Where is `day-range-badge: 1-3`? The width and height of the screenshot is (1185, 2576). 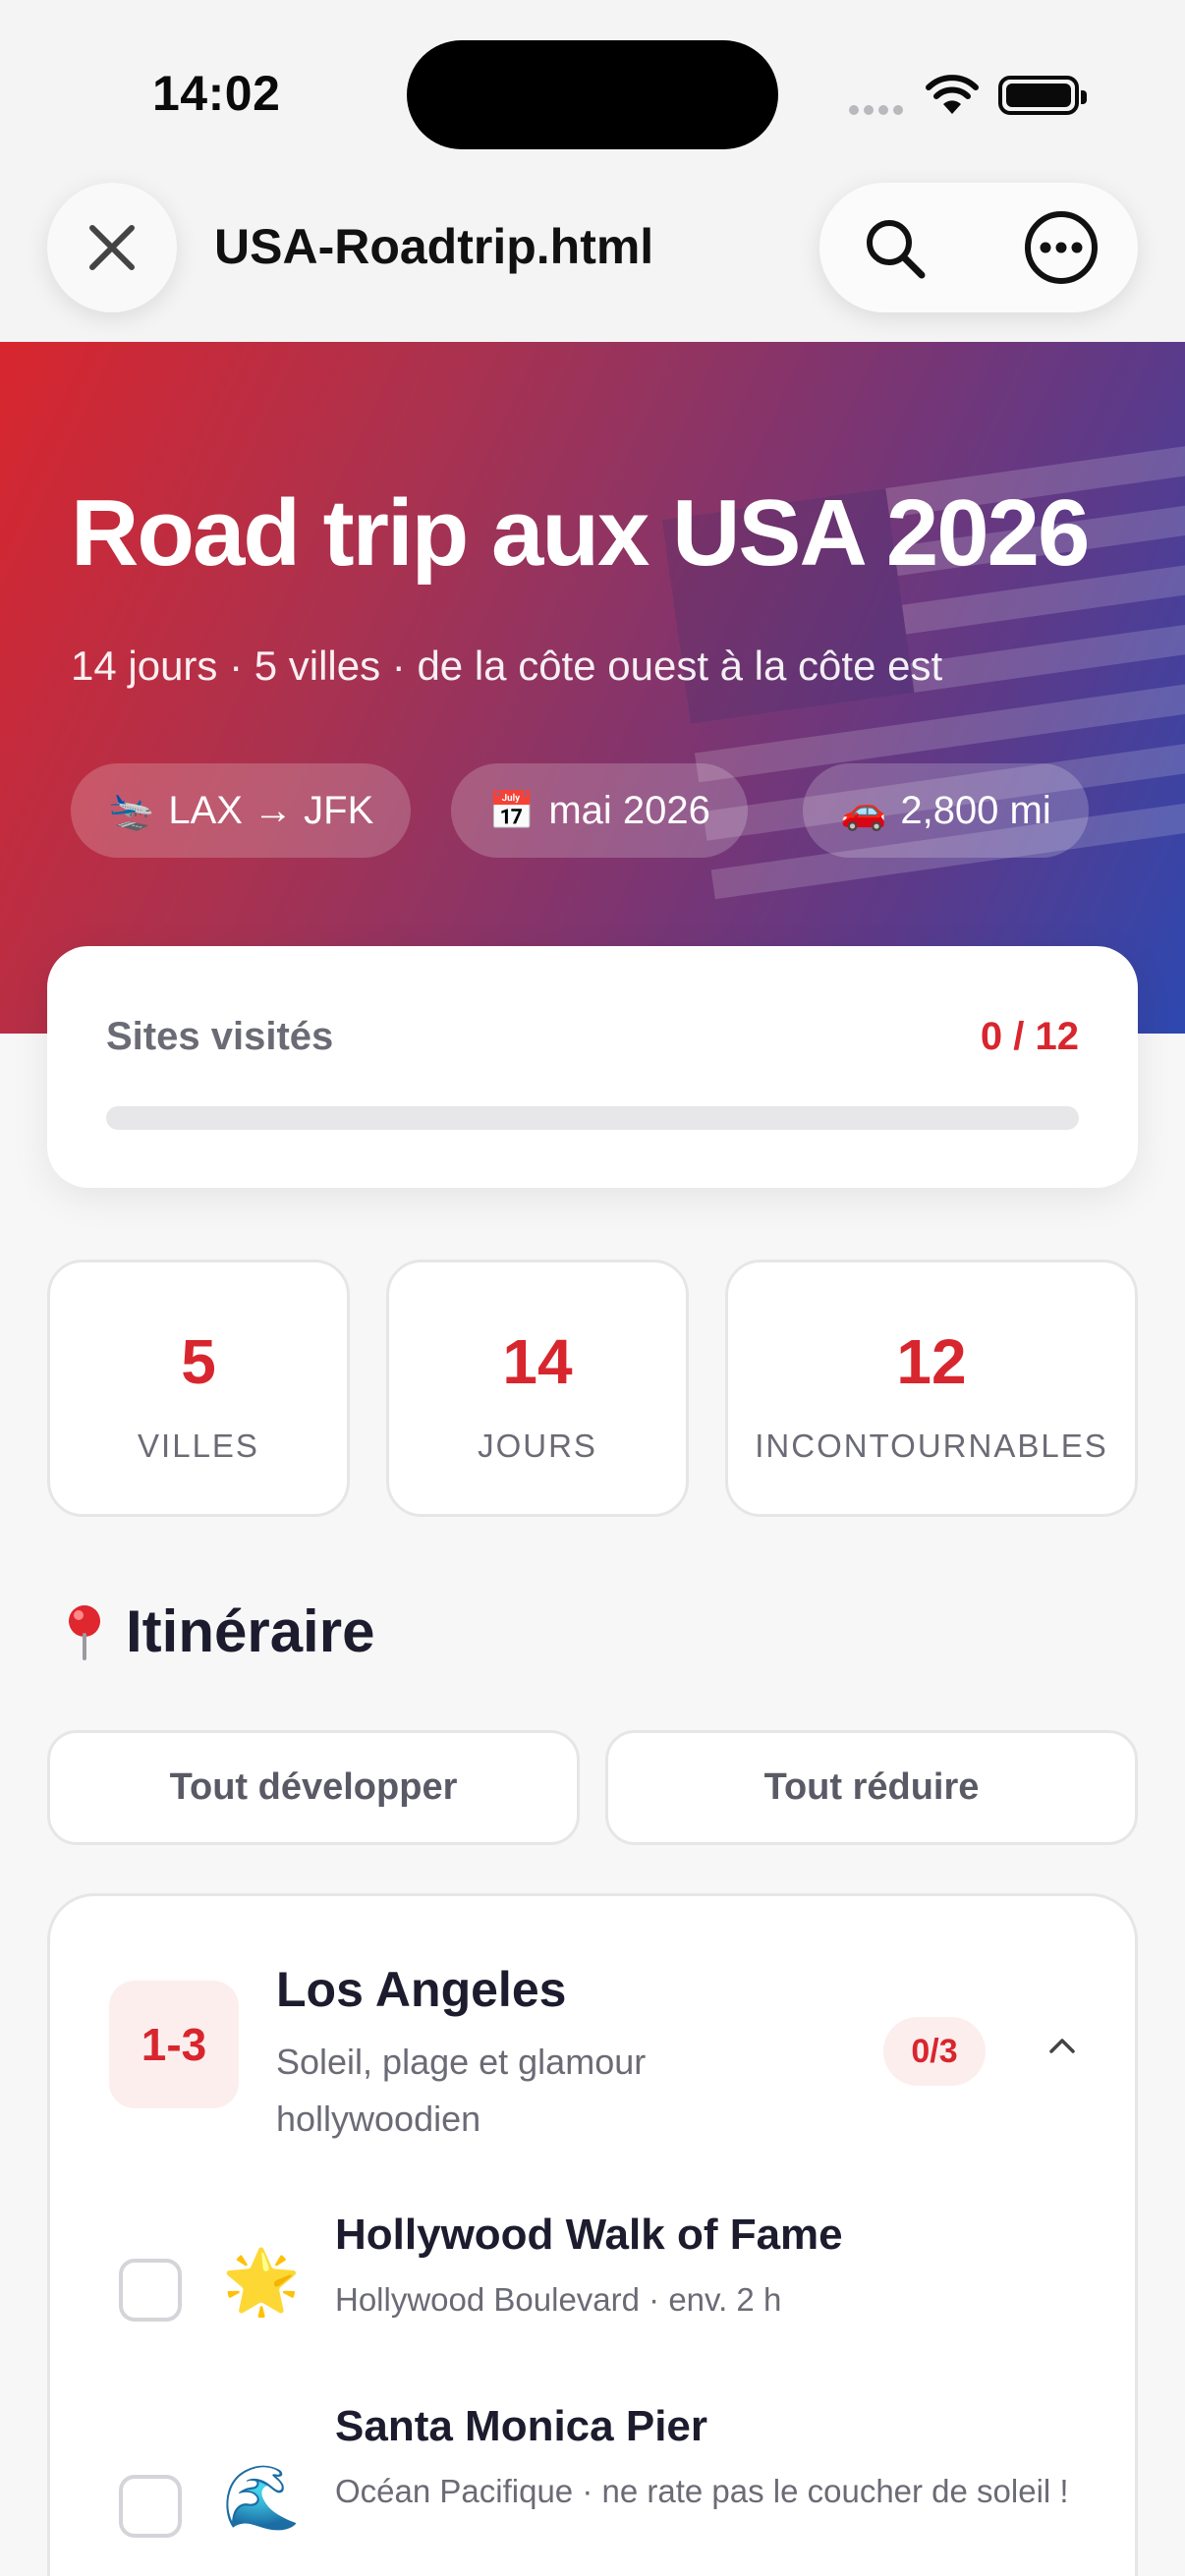 day-range-badge: 1-3 is located at coordinates (174, 2044).